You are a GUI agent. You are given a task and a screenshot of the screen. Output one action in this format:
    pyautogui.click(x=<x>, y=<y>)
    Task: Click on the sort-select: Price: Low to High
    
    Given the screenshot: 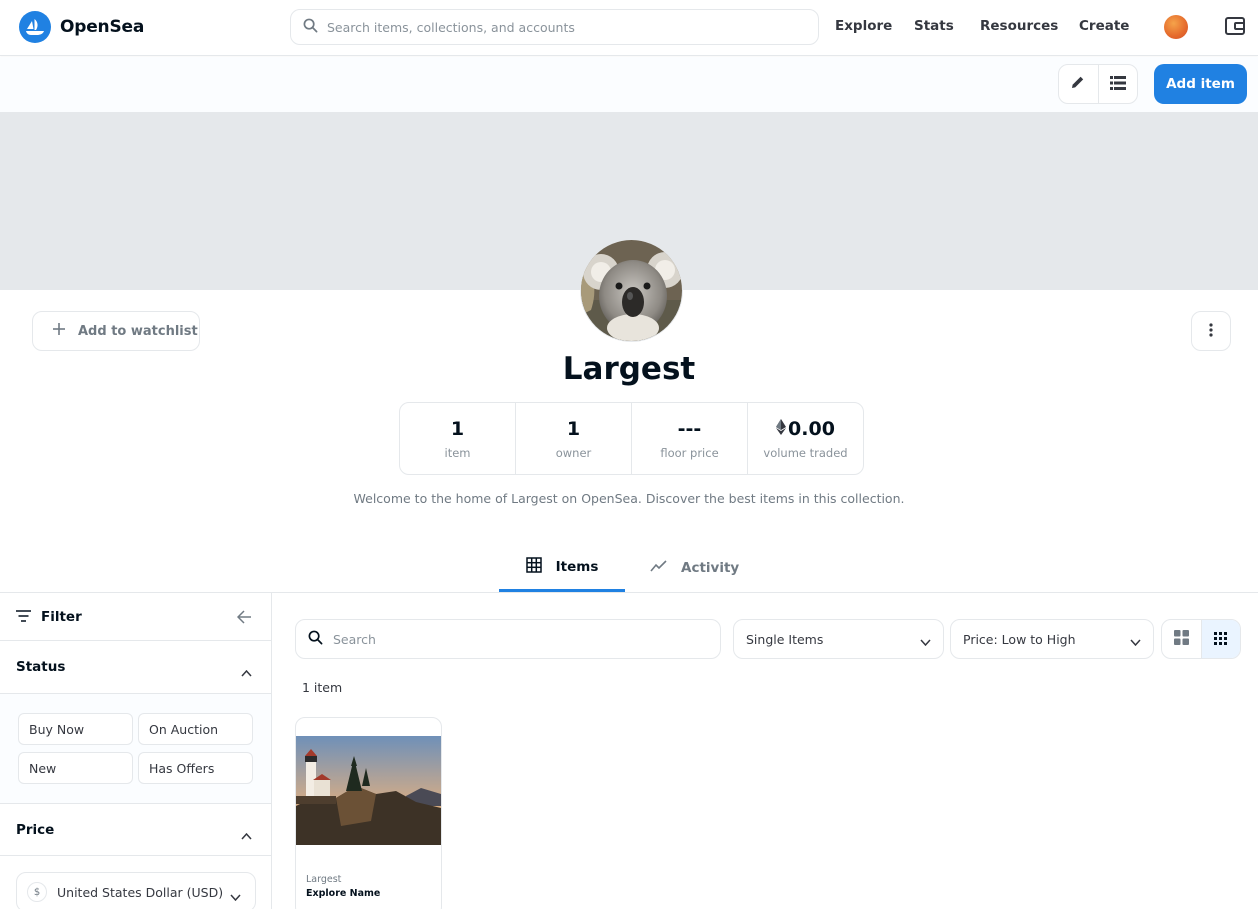 What is the action you would take?
    pyautogui.click(x=1052, y=639)
    